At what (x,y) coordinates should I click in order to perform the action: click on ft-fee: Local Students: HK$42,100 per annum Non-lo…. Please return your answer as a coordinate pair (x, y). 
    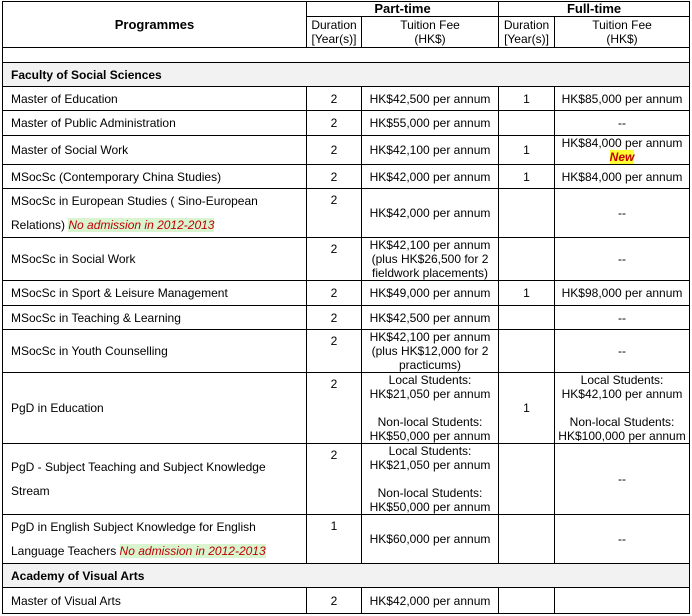
    Looking at the image, I should click on (622, 408).